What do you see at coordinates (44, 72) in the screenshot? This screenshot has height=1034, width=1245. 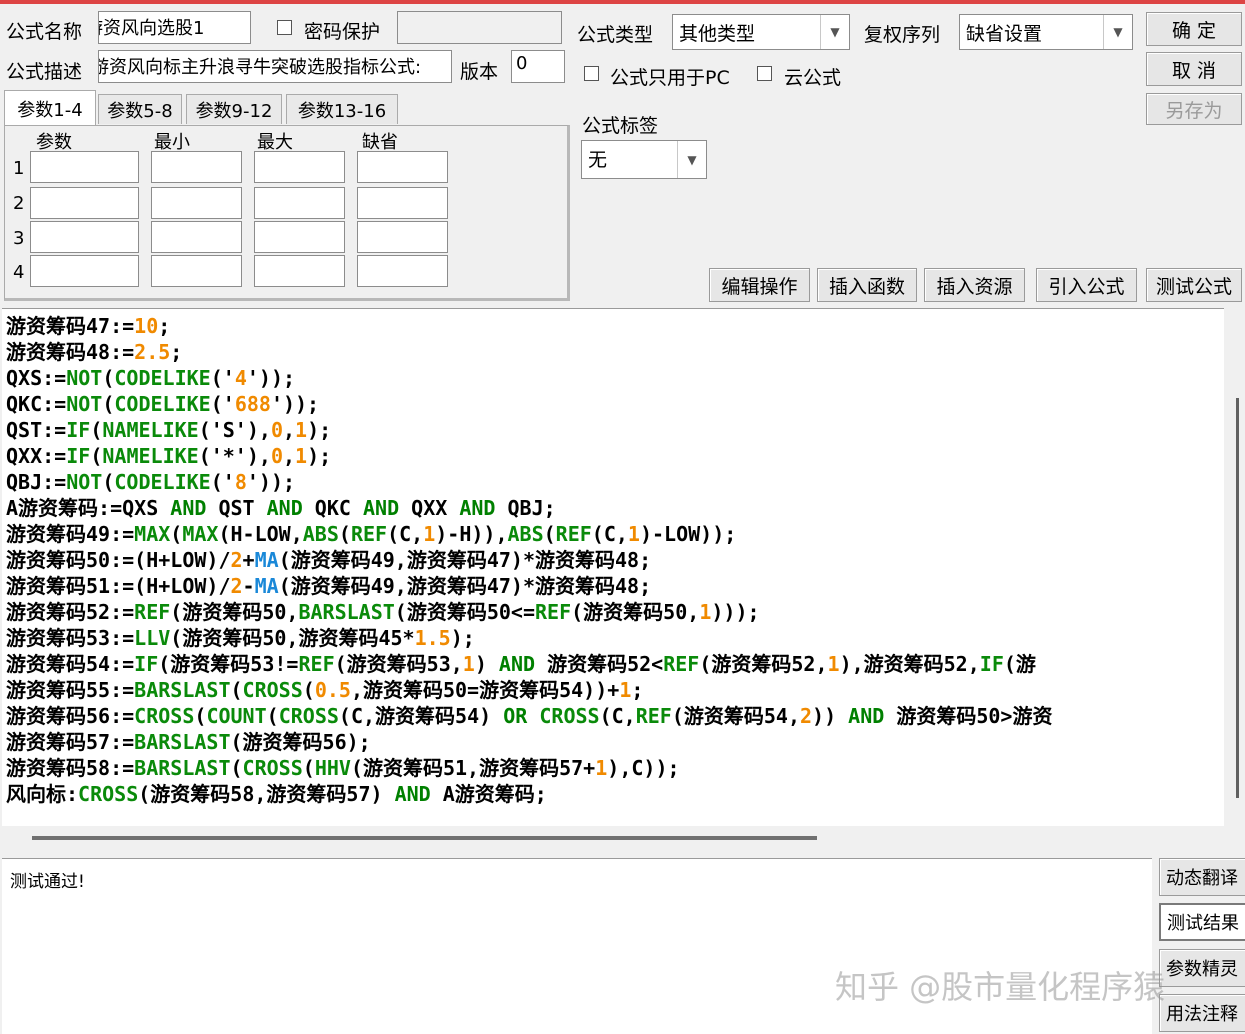 I see `formula-desc-label: 公式描述` at bounding box center [44, 72].